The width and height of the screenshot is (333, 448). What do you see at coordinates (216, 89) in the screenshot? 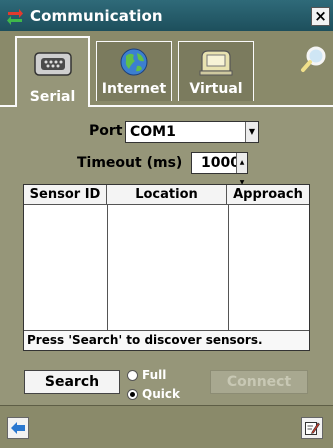
I see `tab-label: Virtual` at bounding box center [216, 89].